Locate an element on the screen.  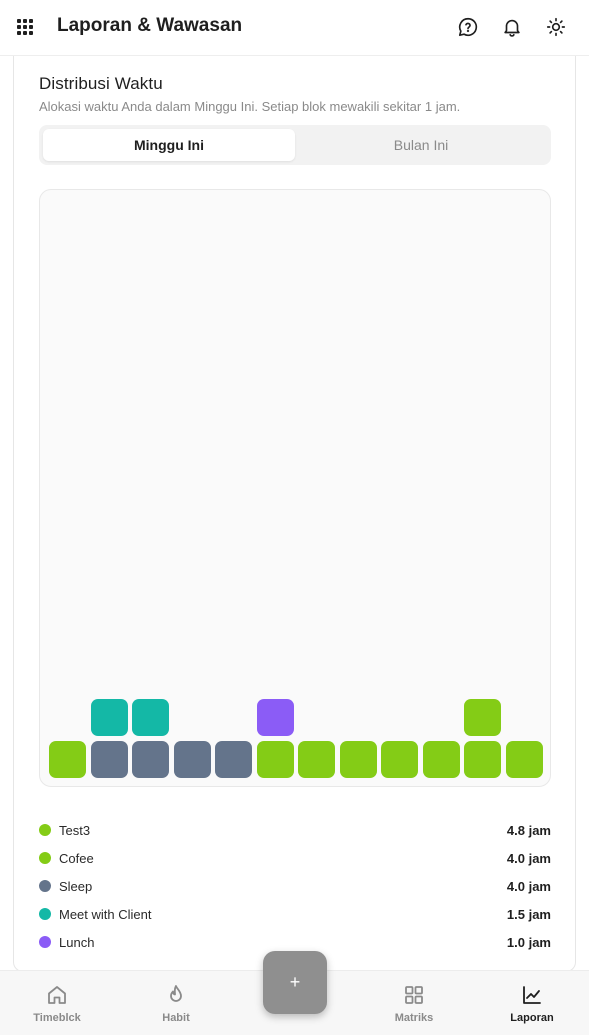
nav-matriks: Matriks is located at coordinates (414, 1003).